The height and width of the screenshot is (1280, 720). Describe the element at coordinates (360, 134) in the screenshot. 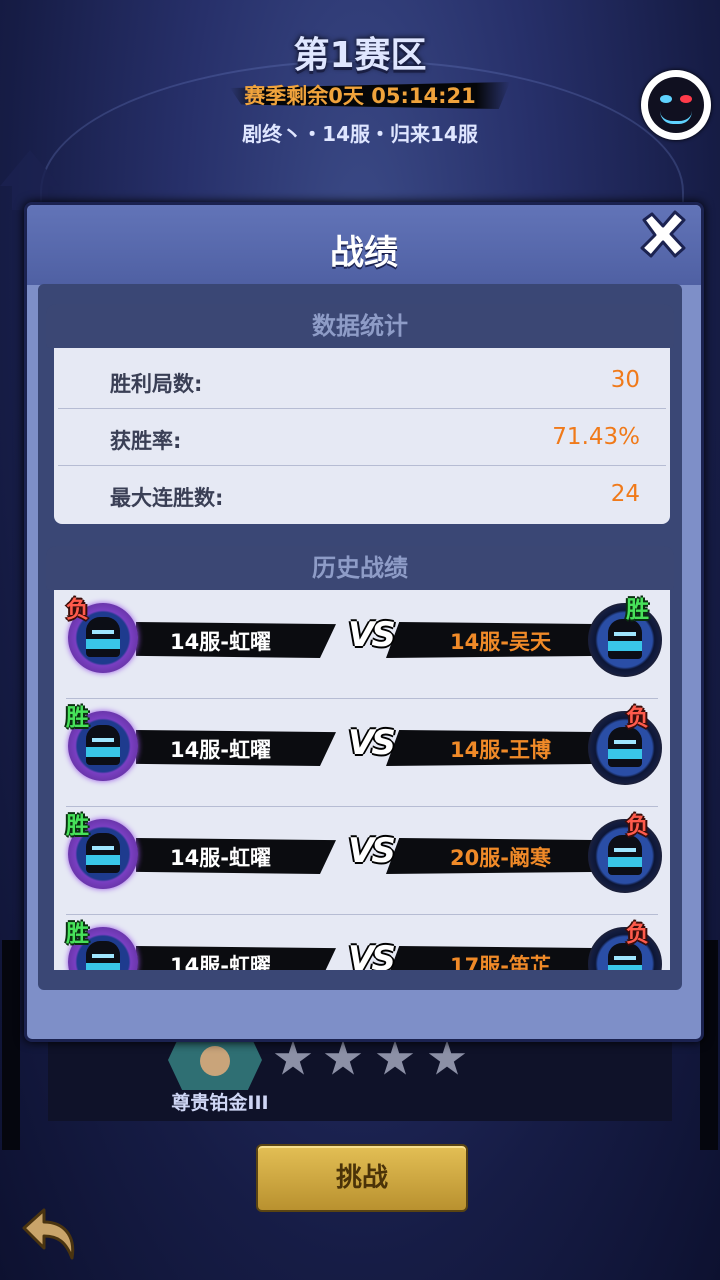

I see `team-line: 剧终丶・14服・归来14服` at that location.